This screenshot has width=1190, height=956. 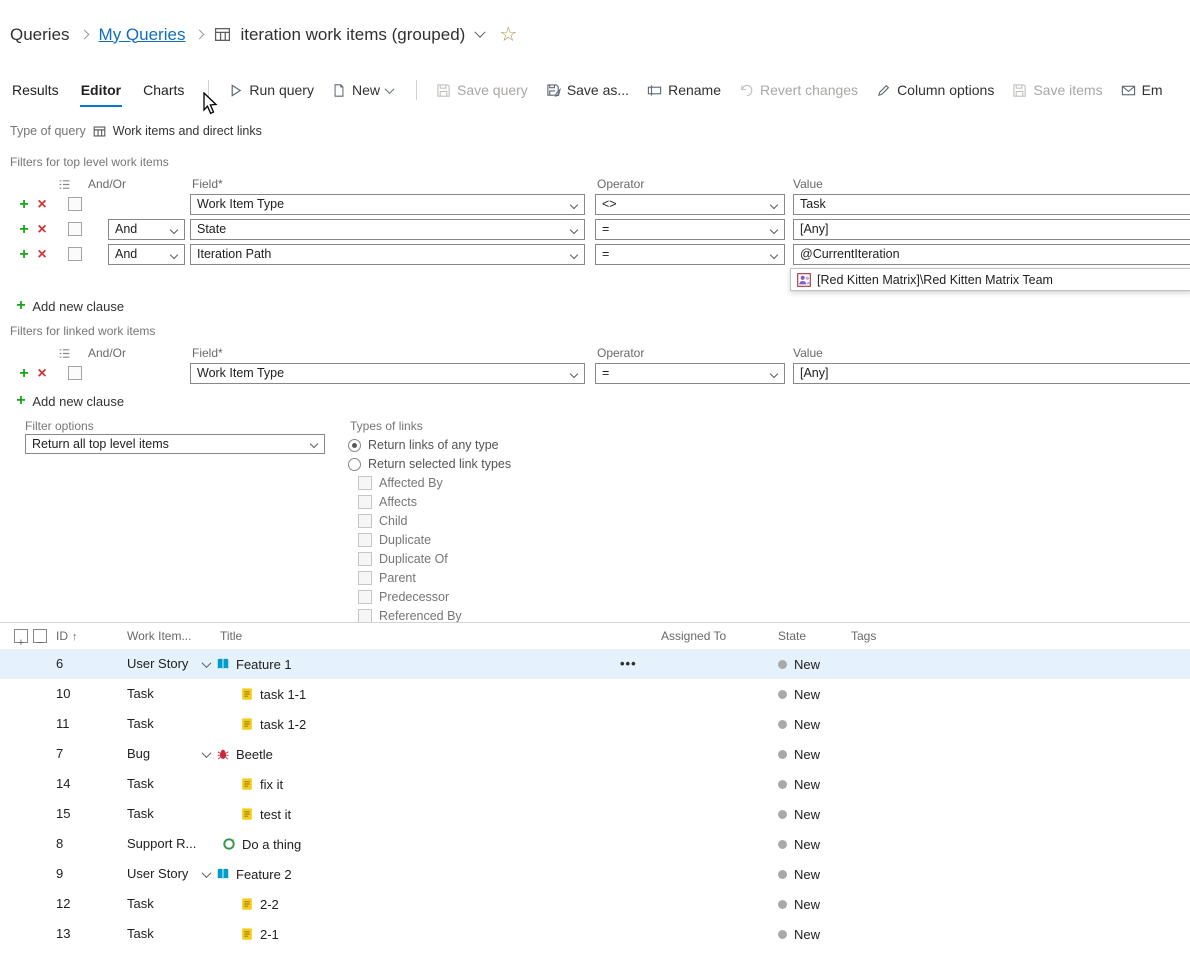 What do you see at coordinates (383, 521) in the screenshot?
I see `link-type-child: Child` at bounding box center [383, 521].